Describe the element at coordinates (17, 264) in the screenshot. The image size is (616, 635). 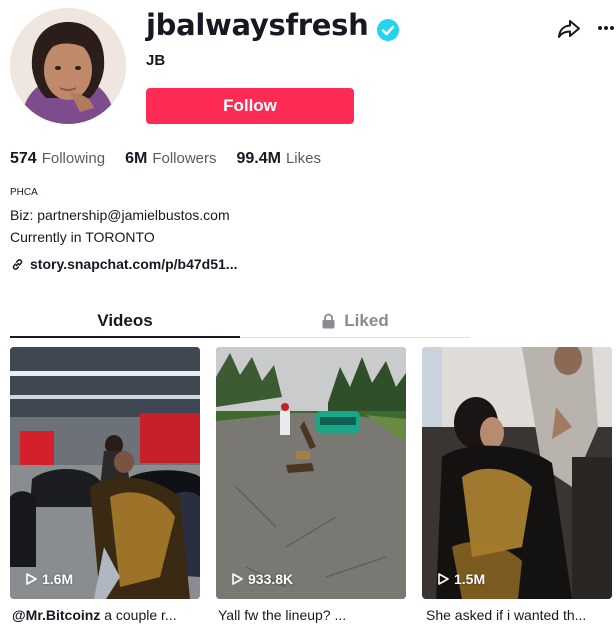
I see `link-icon` at that location.